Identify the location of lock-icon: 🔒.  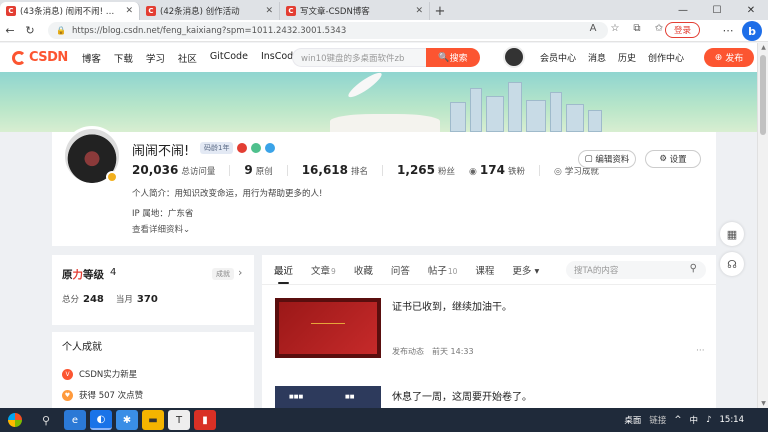
(61, 30).